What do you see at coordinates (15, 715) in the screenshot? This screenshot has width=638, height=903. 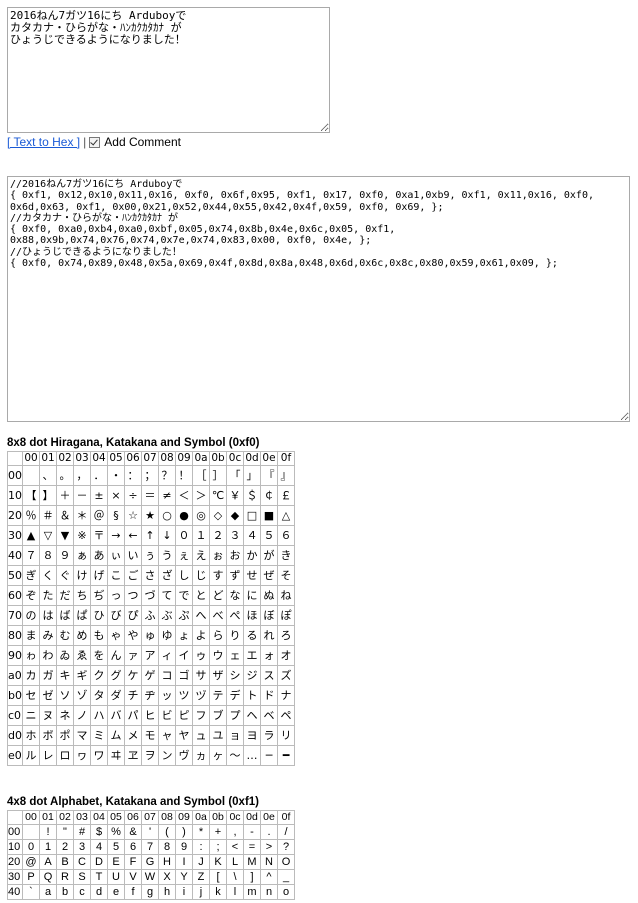 I see `row-header: c0` at bounding box center [15, 715].